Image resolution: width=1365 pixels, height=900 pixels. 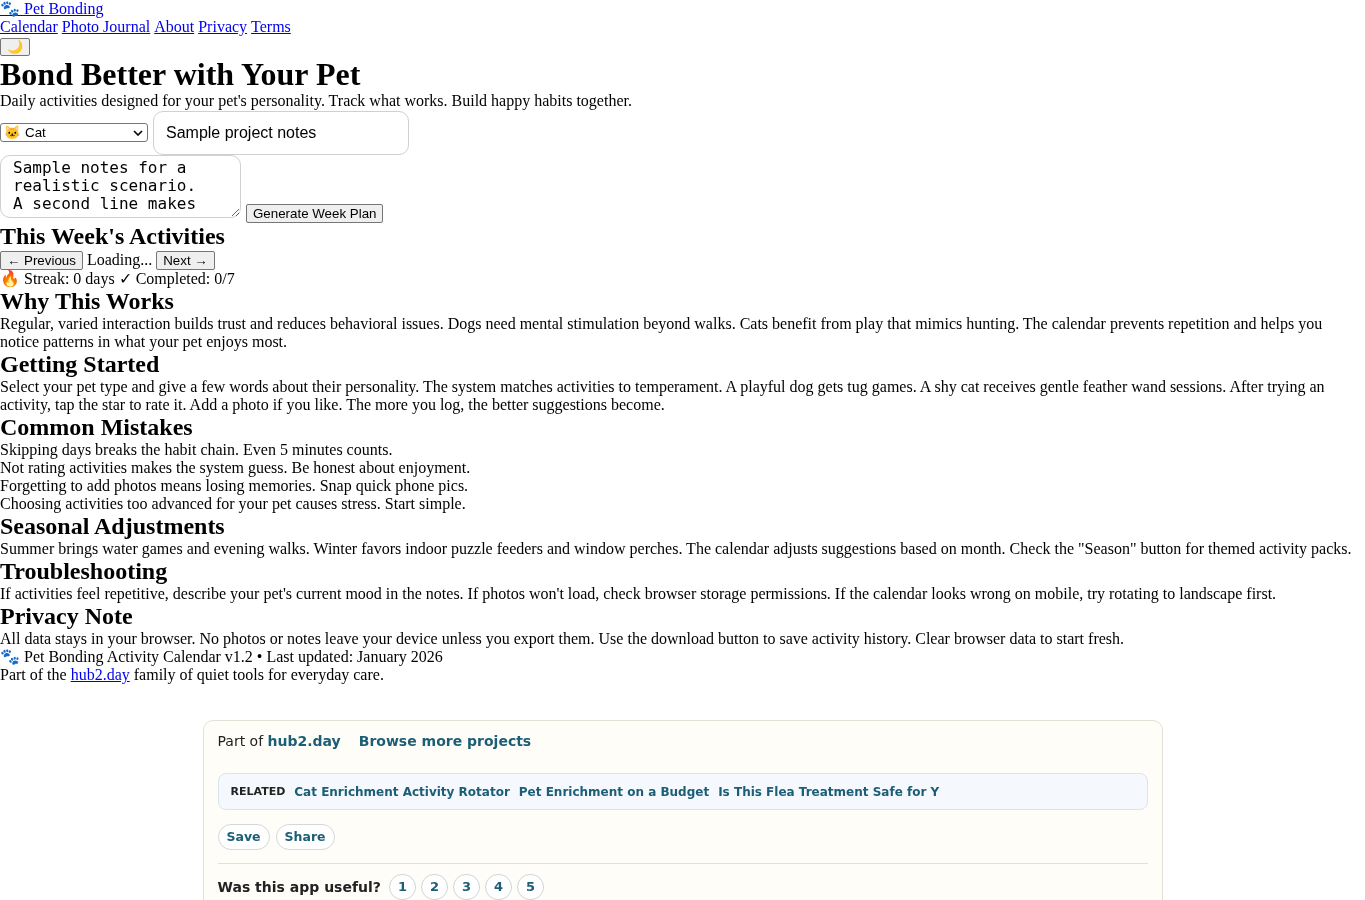 What do you see at coordinates (87, 301) in the screenshot?
I see `section-heading: Why This Works` at bounding box center [87, 301].